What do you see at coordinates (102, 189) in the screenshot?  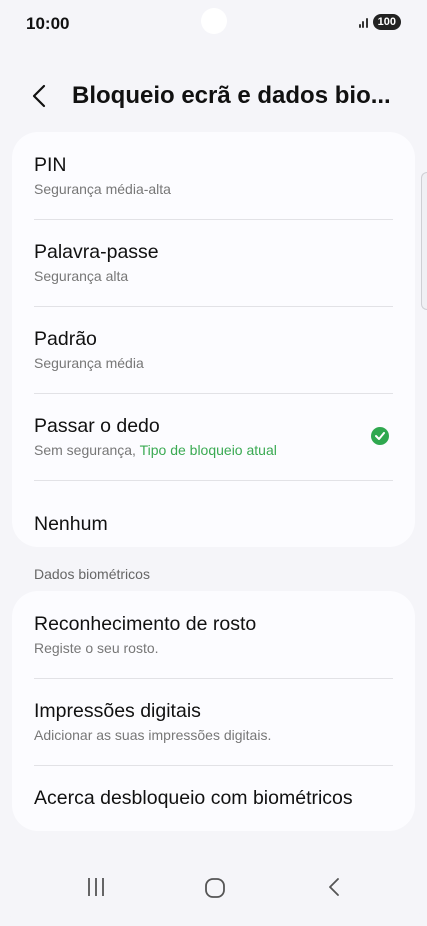 I see `lock-option-subtitle: Segurança média-alta` at bounding box center [102, 189].